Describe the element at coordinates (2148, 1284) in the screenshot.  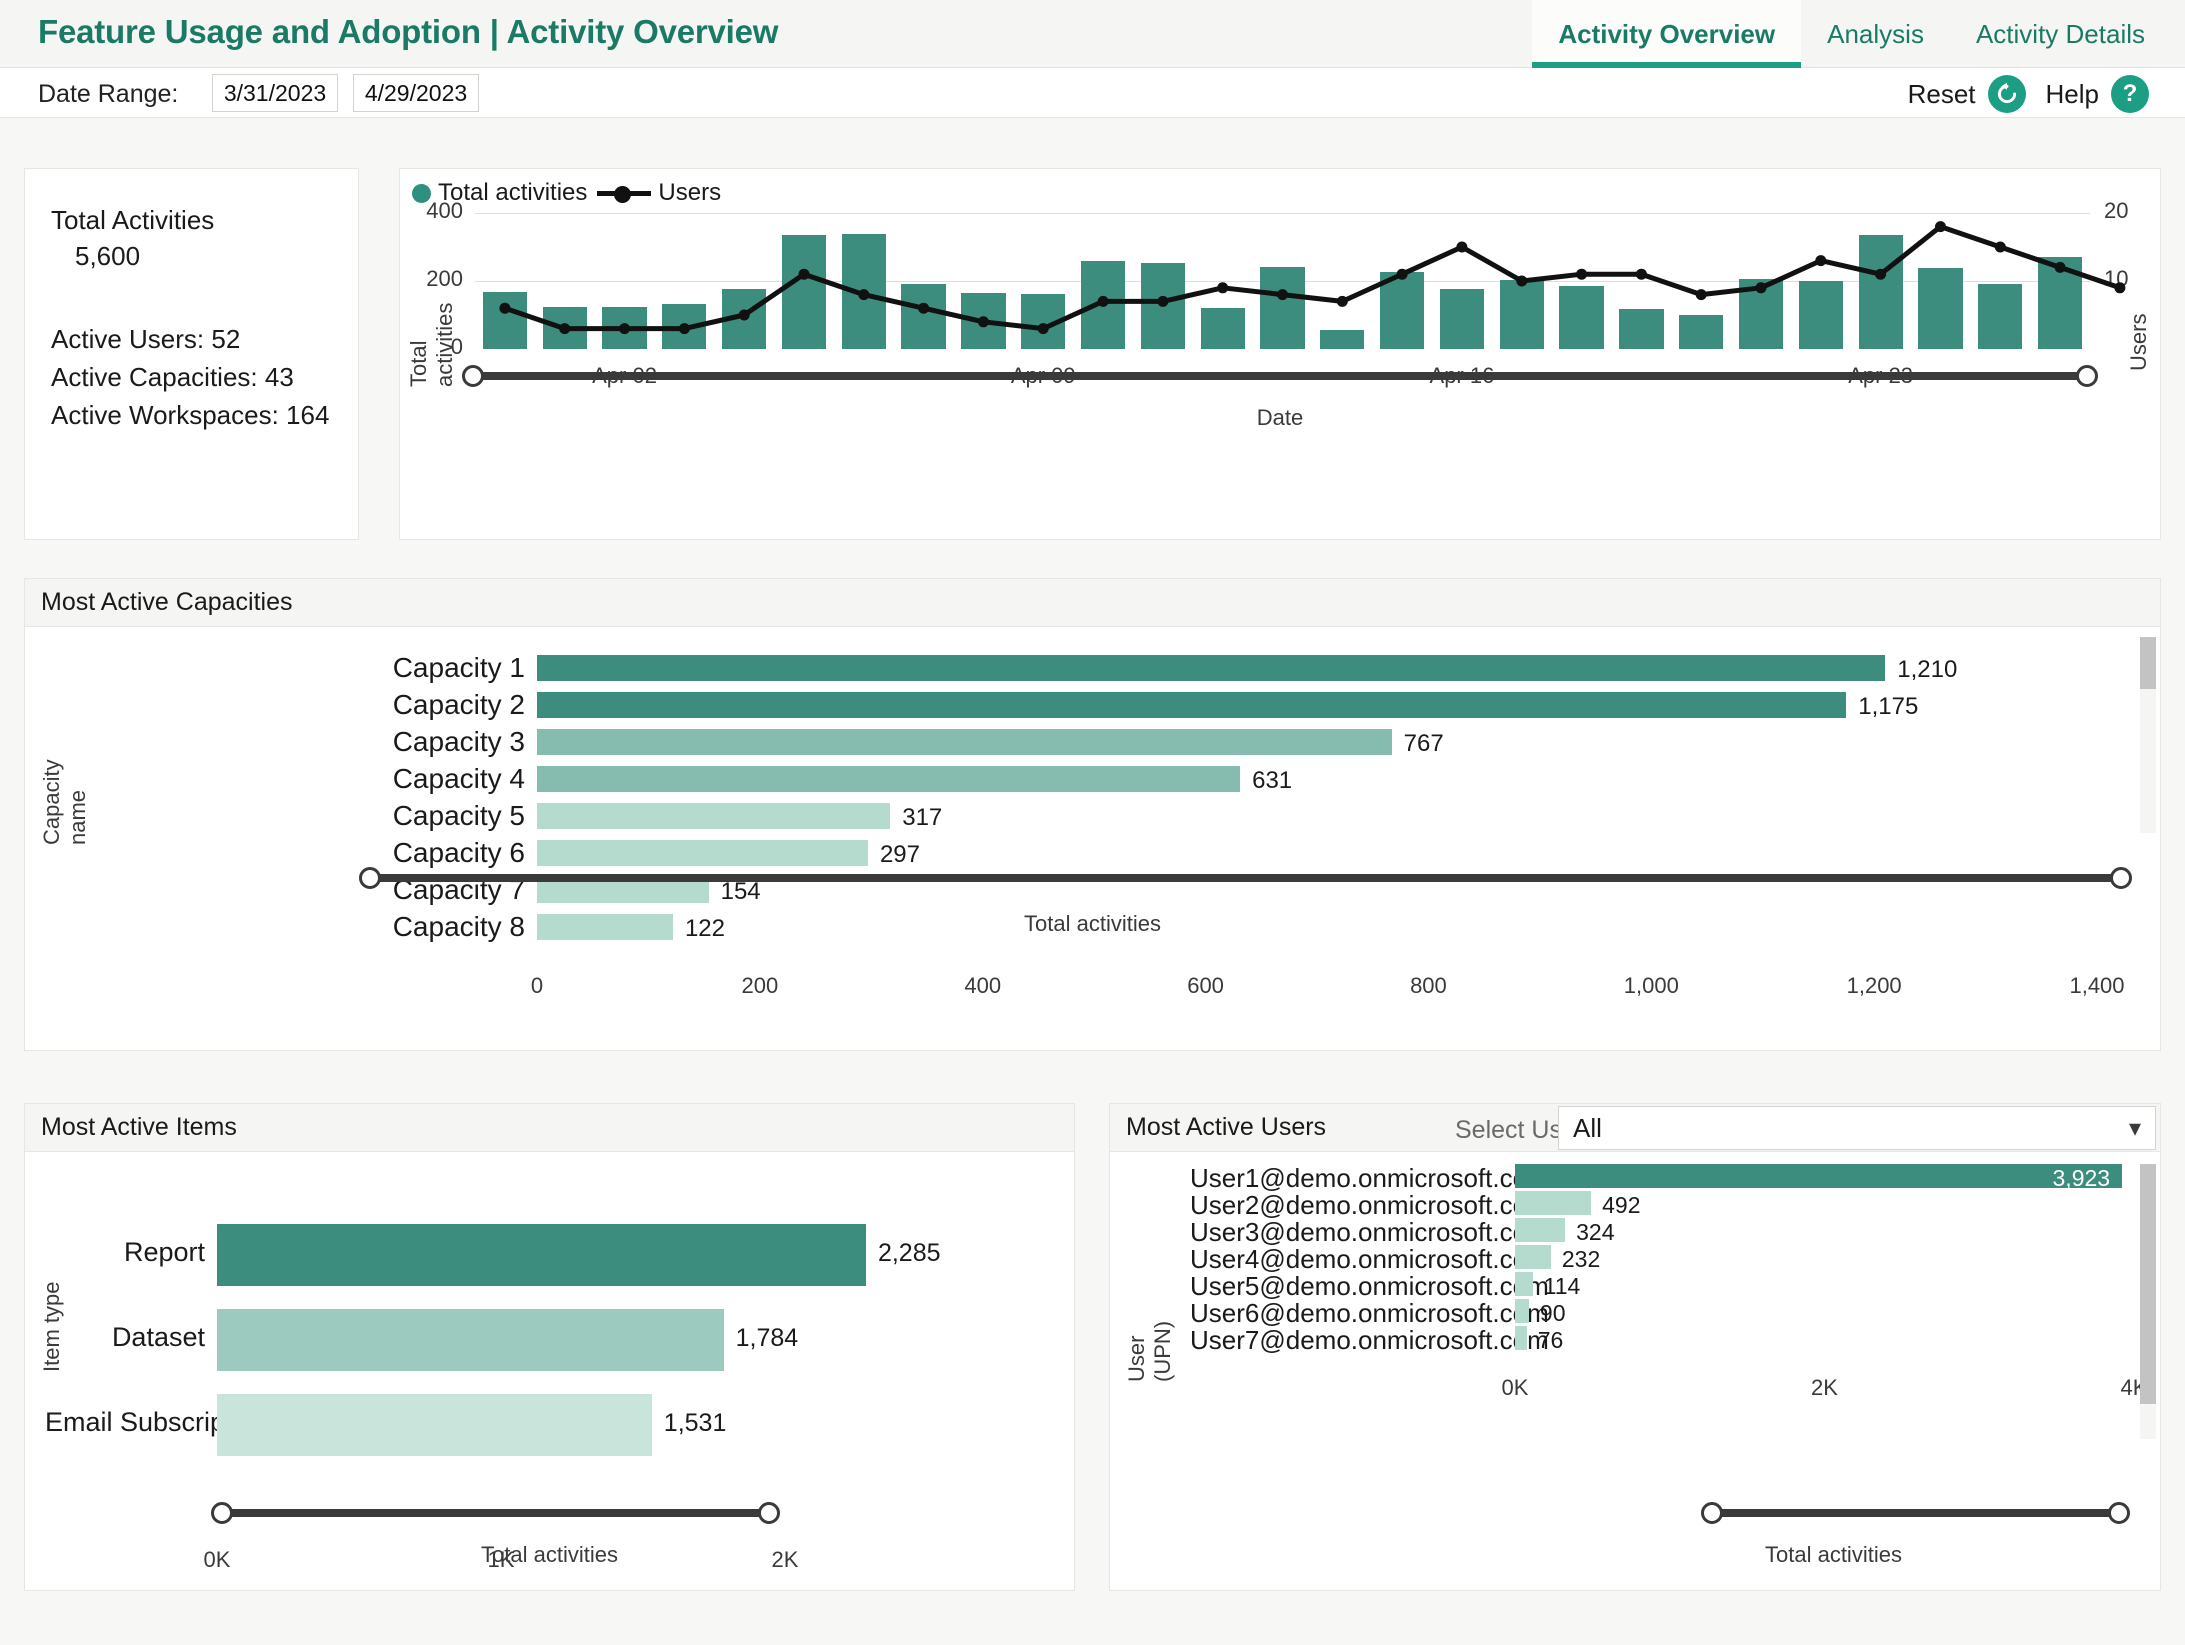
I see `users-scrollbar-thumb` at that location.